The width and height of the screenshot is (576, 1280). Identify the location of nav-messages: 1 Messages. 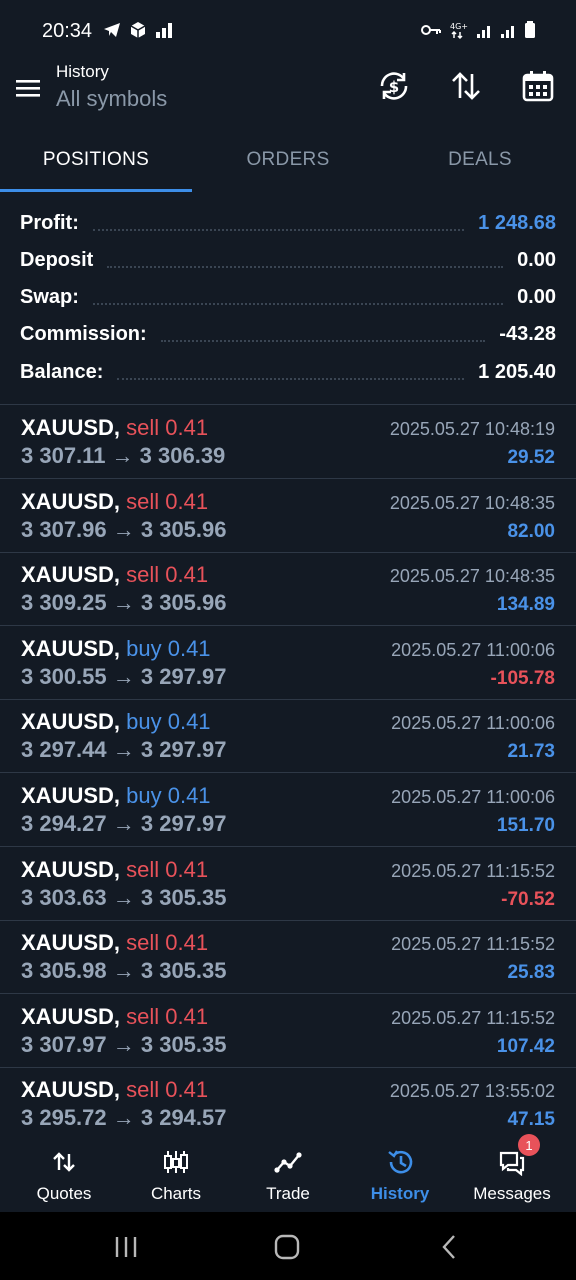
(512, 1173).